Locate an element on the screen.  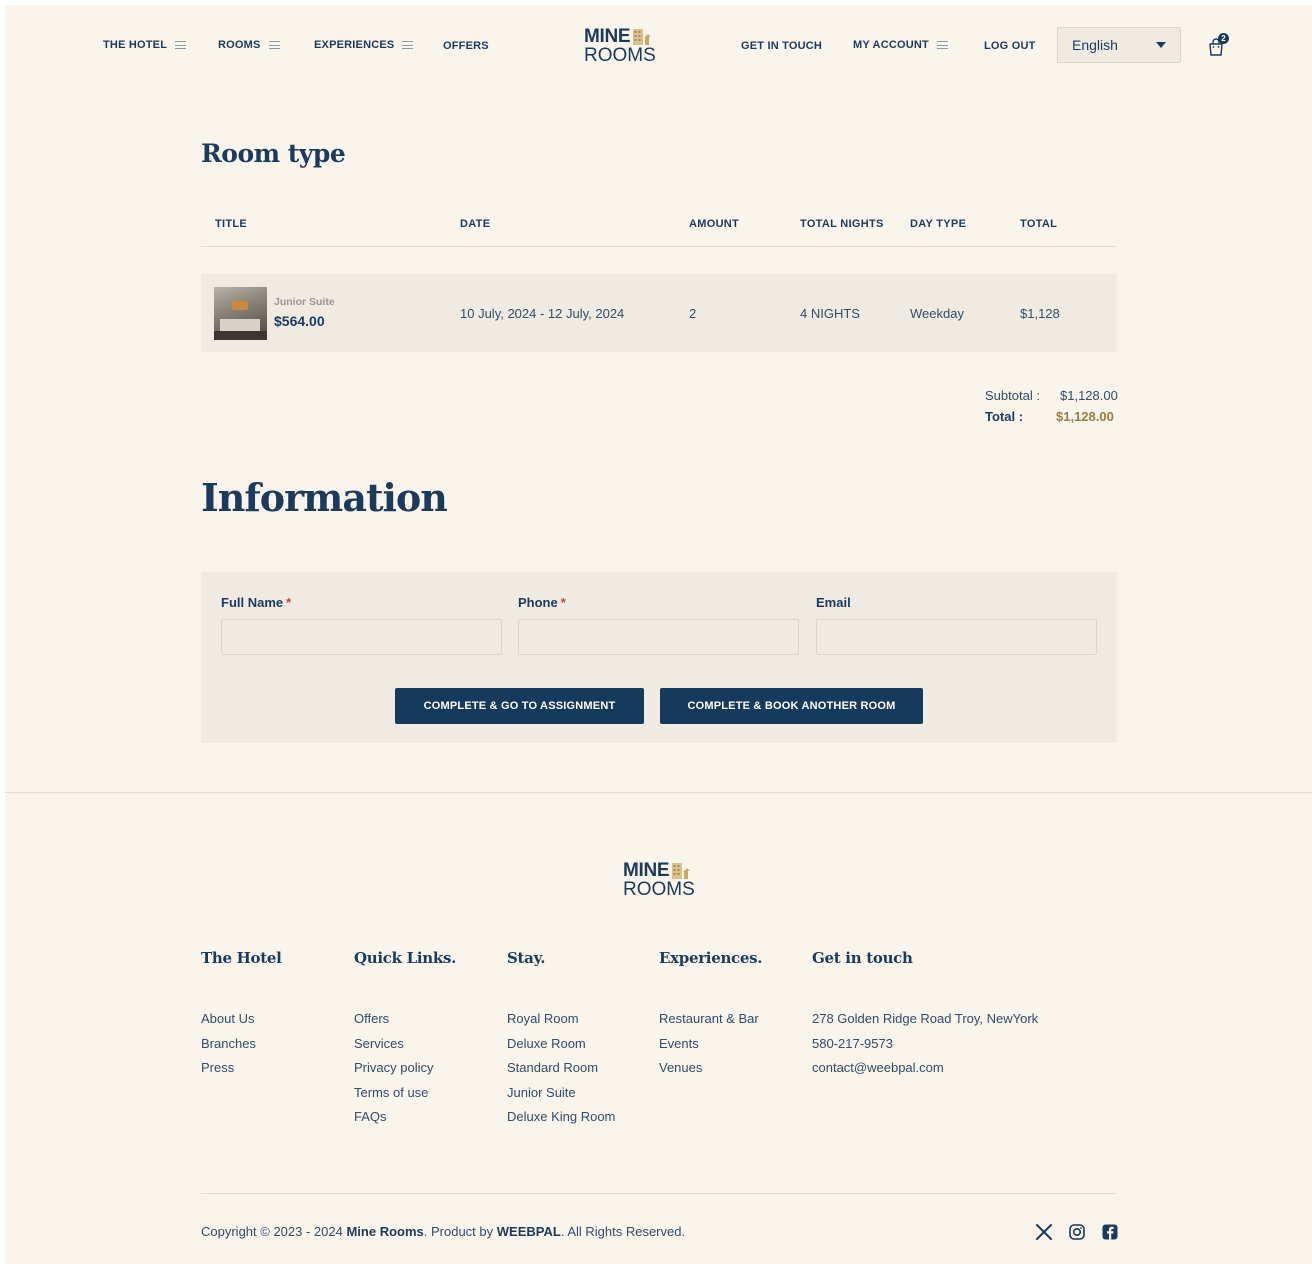
table-header-divider is located at coordinates (659, 246).